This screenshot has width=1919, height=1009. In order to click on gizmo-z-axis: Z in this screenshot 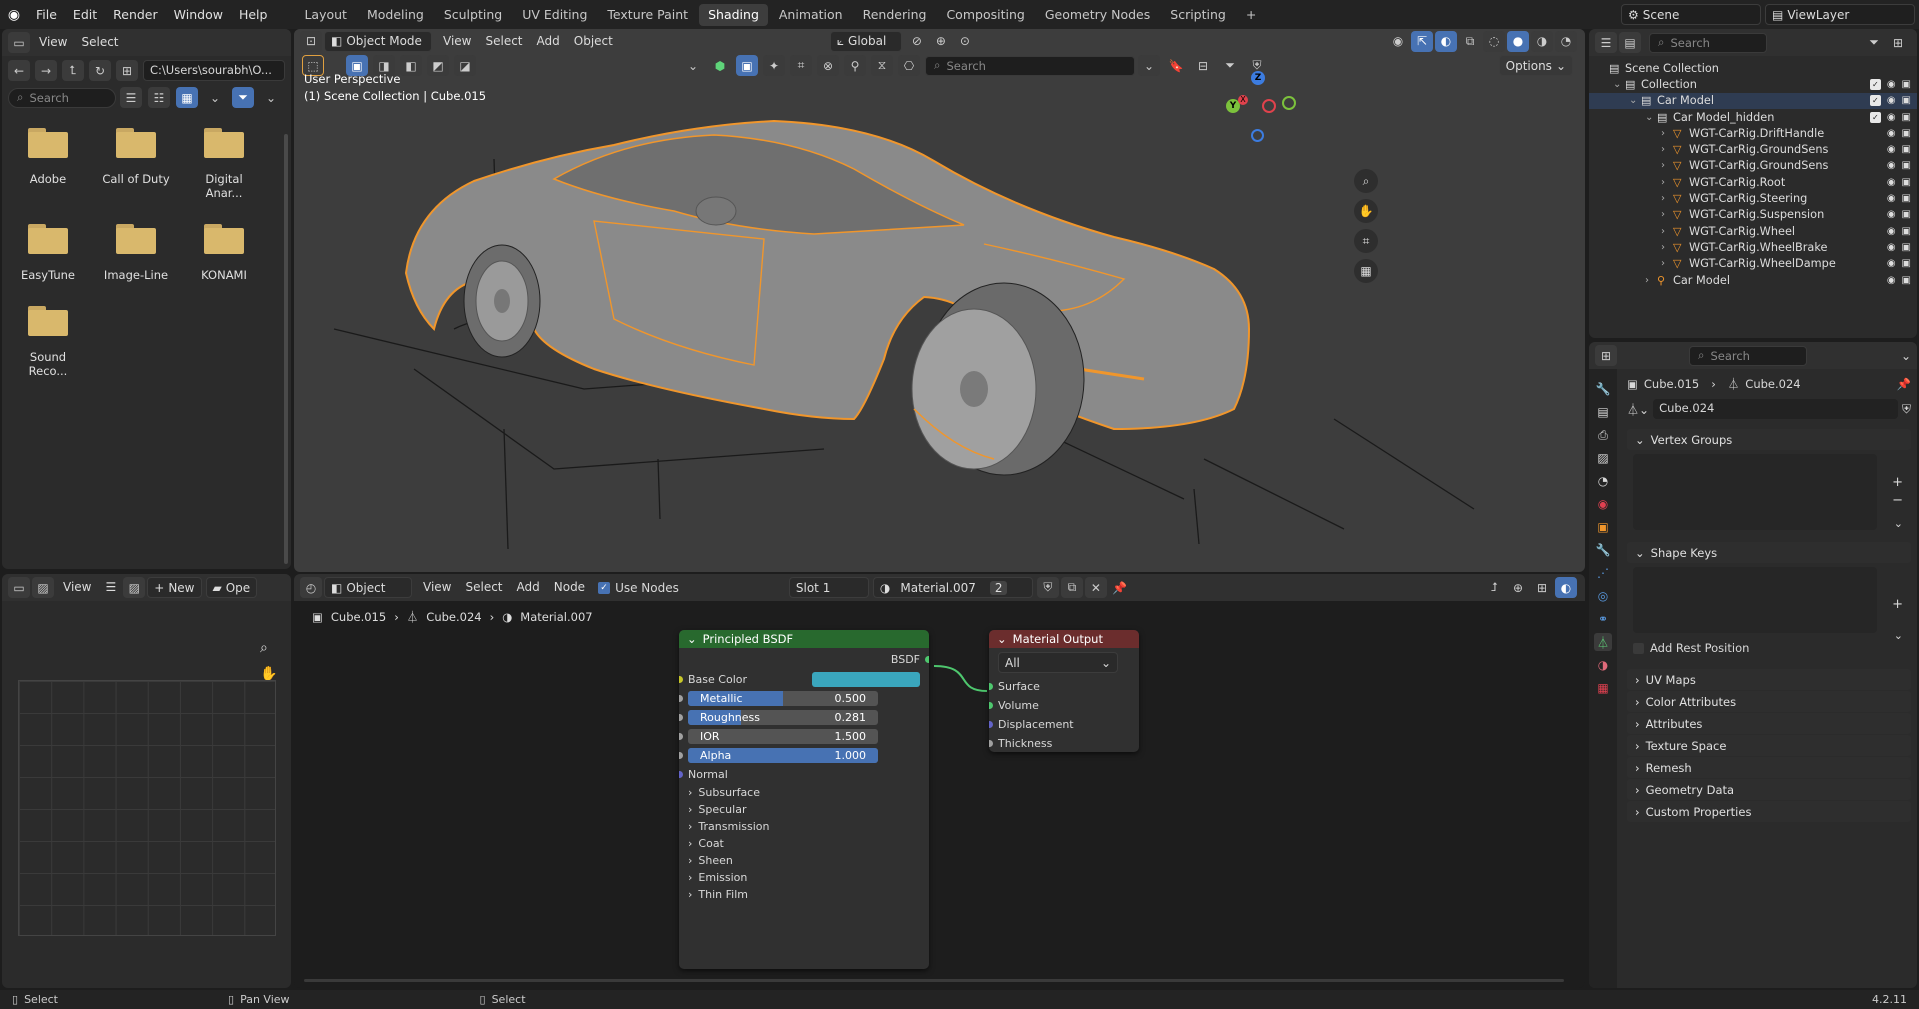, I will do `click(1258, 78)`.